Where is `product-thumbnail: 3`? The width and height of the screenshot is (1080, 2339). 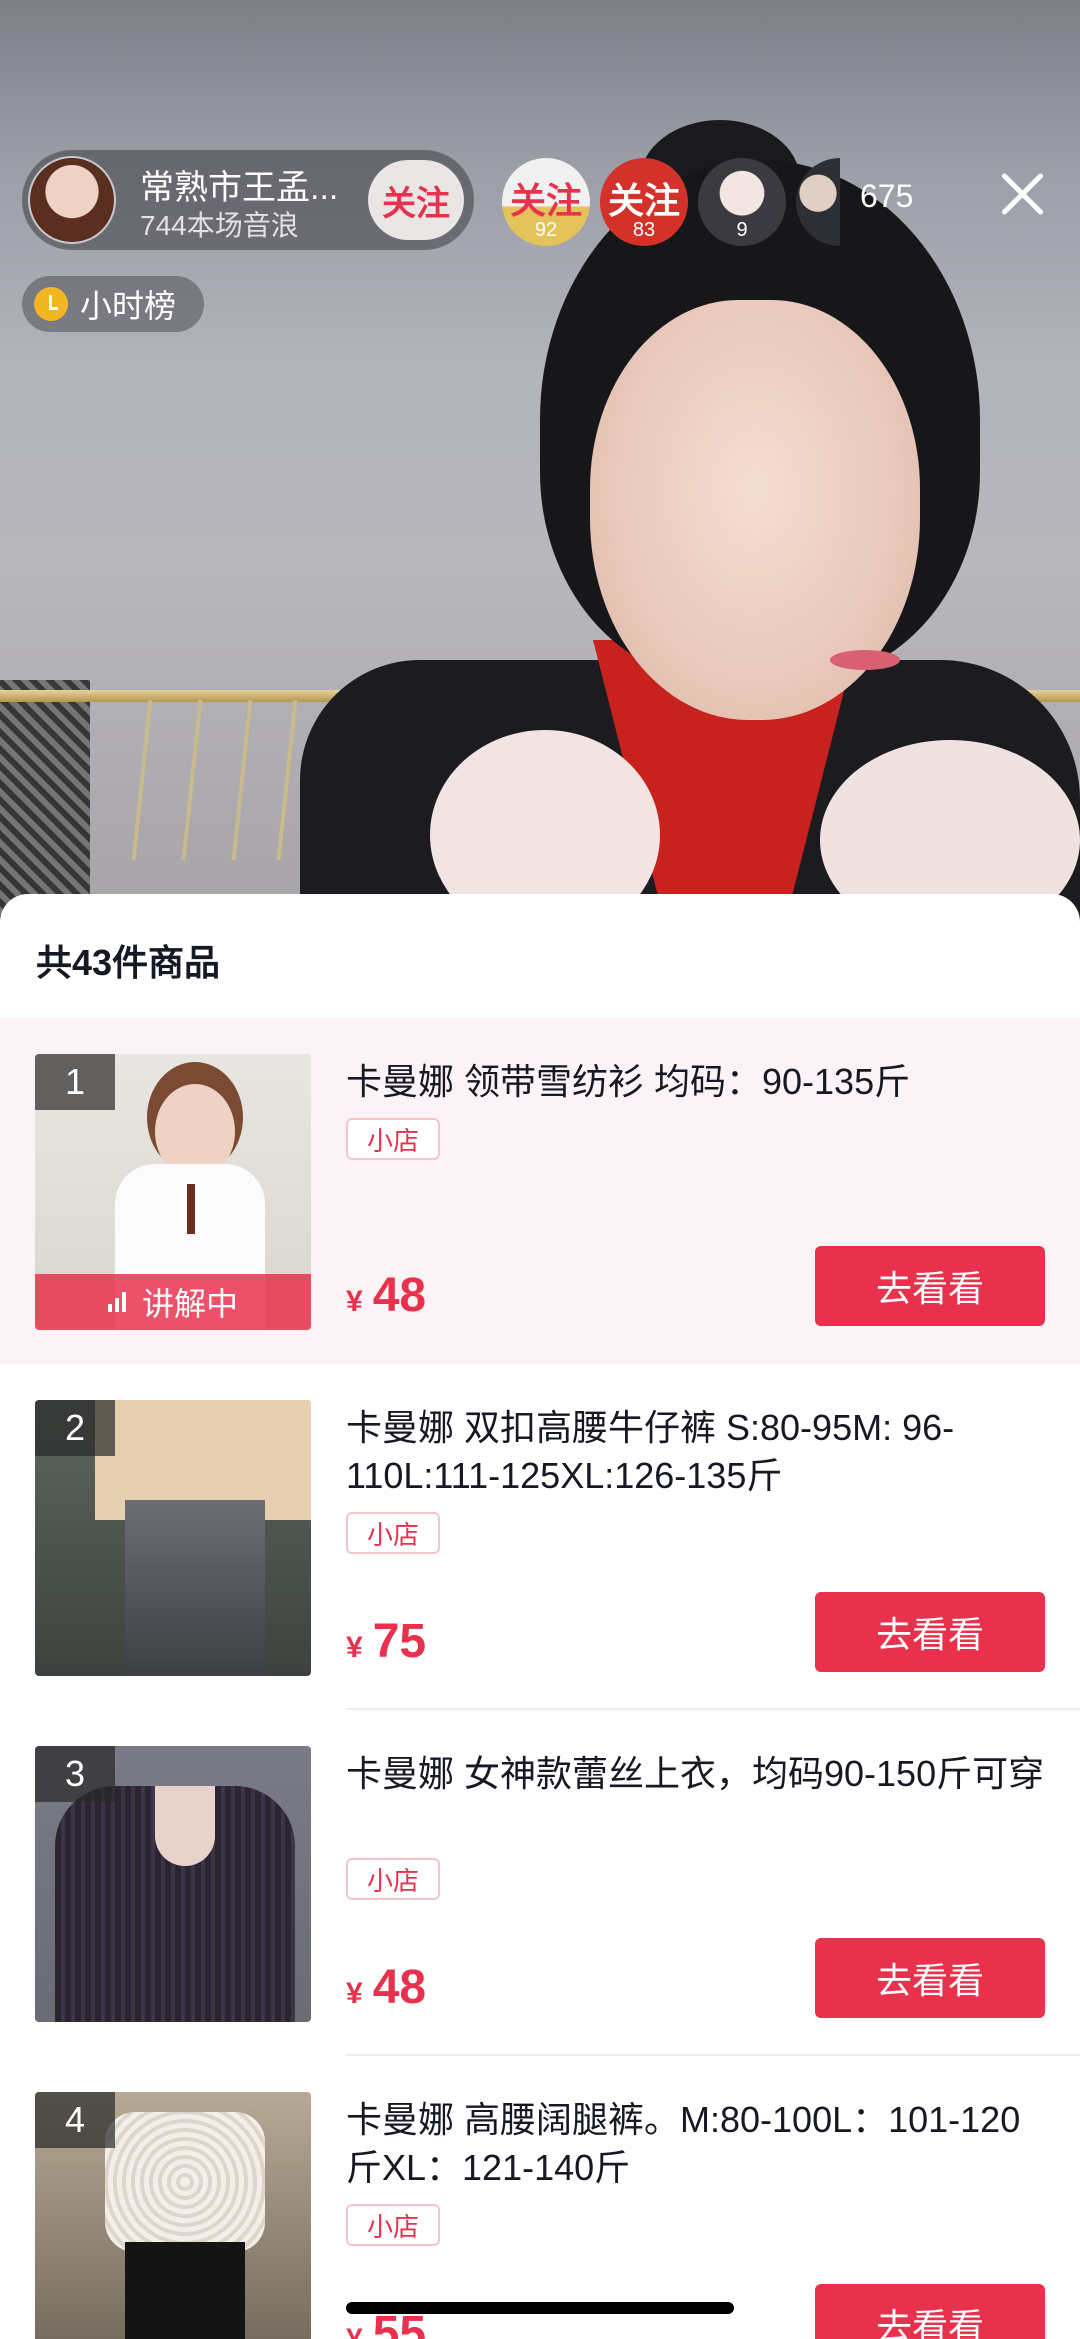 product-thumbnail: 3 is located at coordinates (173, 1884).